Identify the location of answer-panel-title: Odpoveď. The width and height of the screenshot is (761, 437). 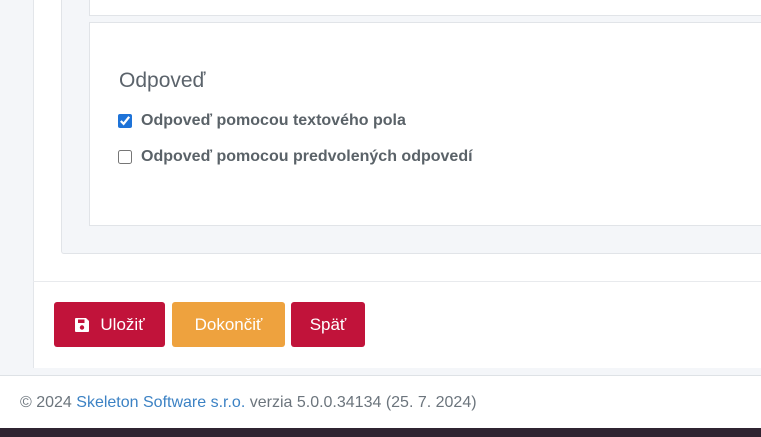
(162, 80).